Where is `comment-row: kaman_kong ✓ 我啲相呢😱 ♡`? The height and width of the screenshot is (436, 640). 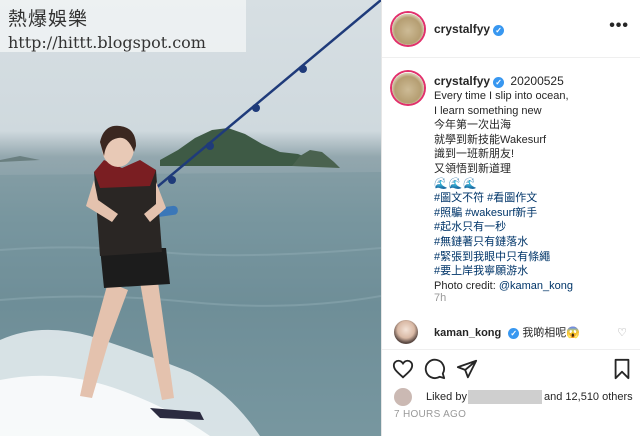
comment-row: kaman_kong ✓ 我啲相呢😱 ♡ is located at coordinates (511, 331).